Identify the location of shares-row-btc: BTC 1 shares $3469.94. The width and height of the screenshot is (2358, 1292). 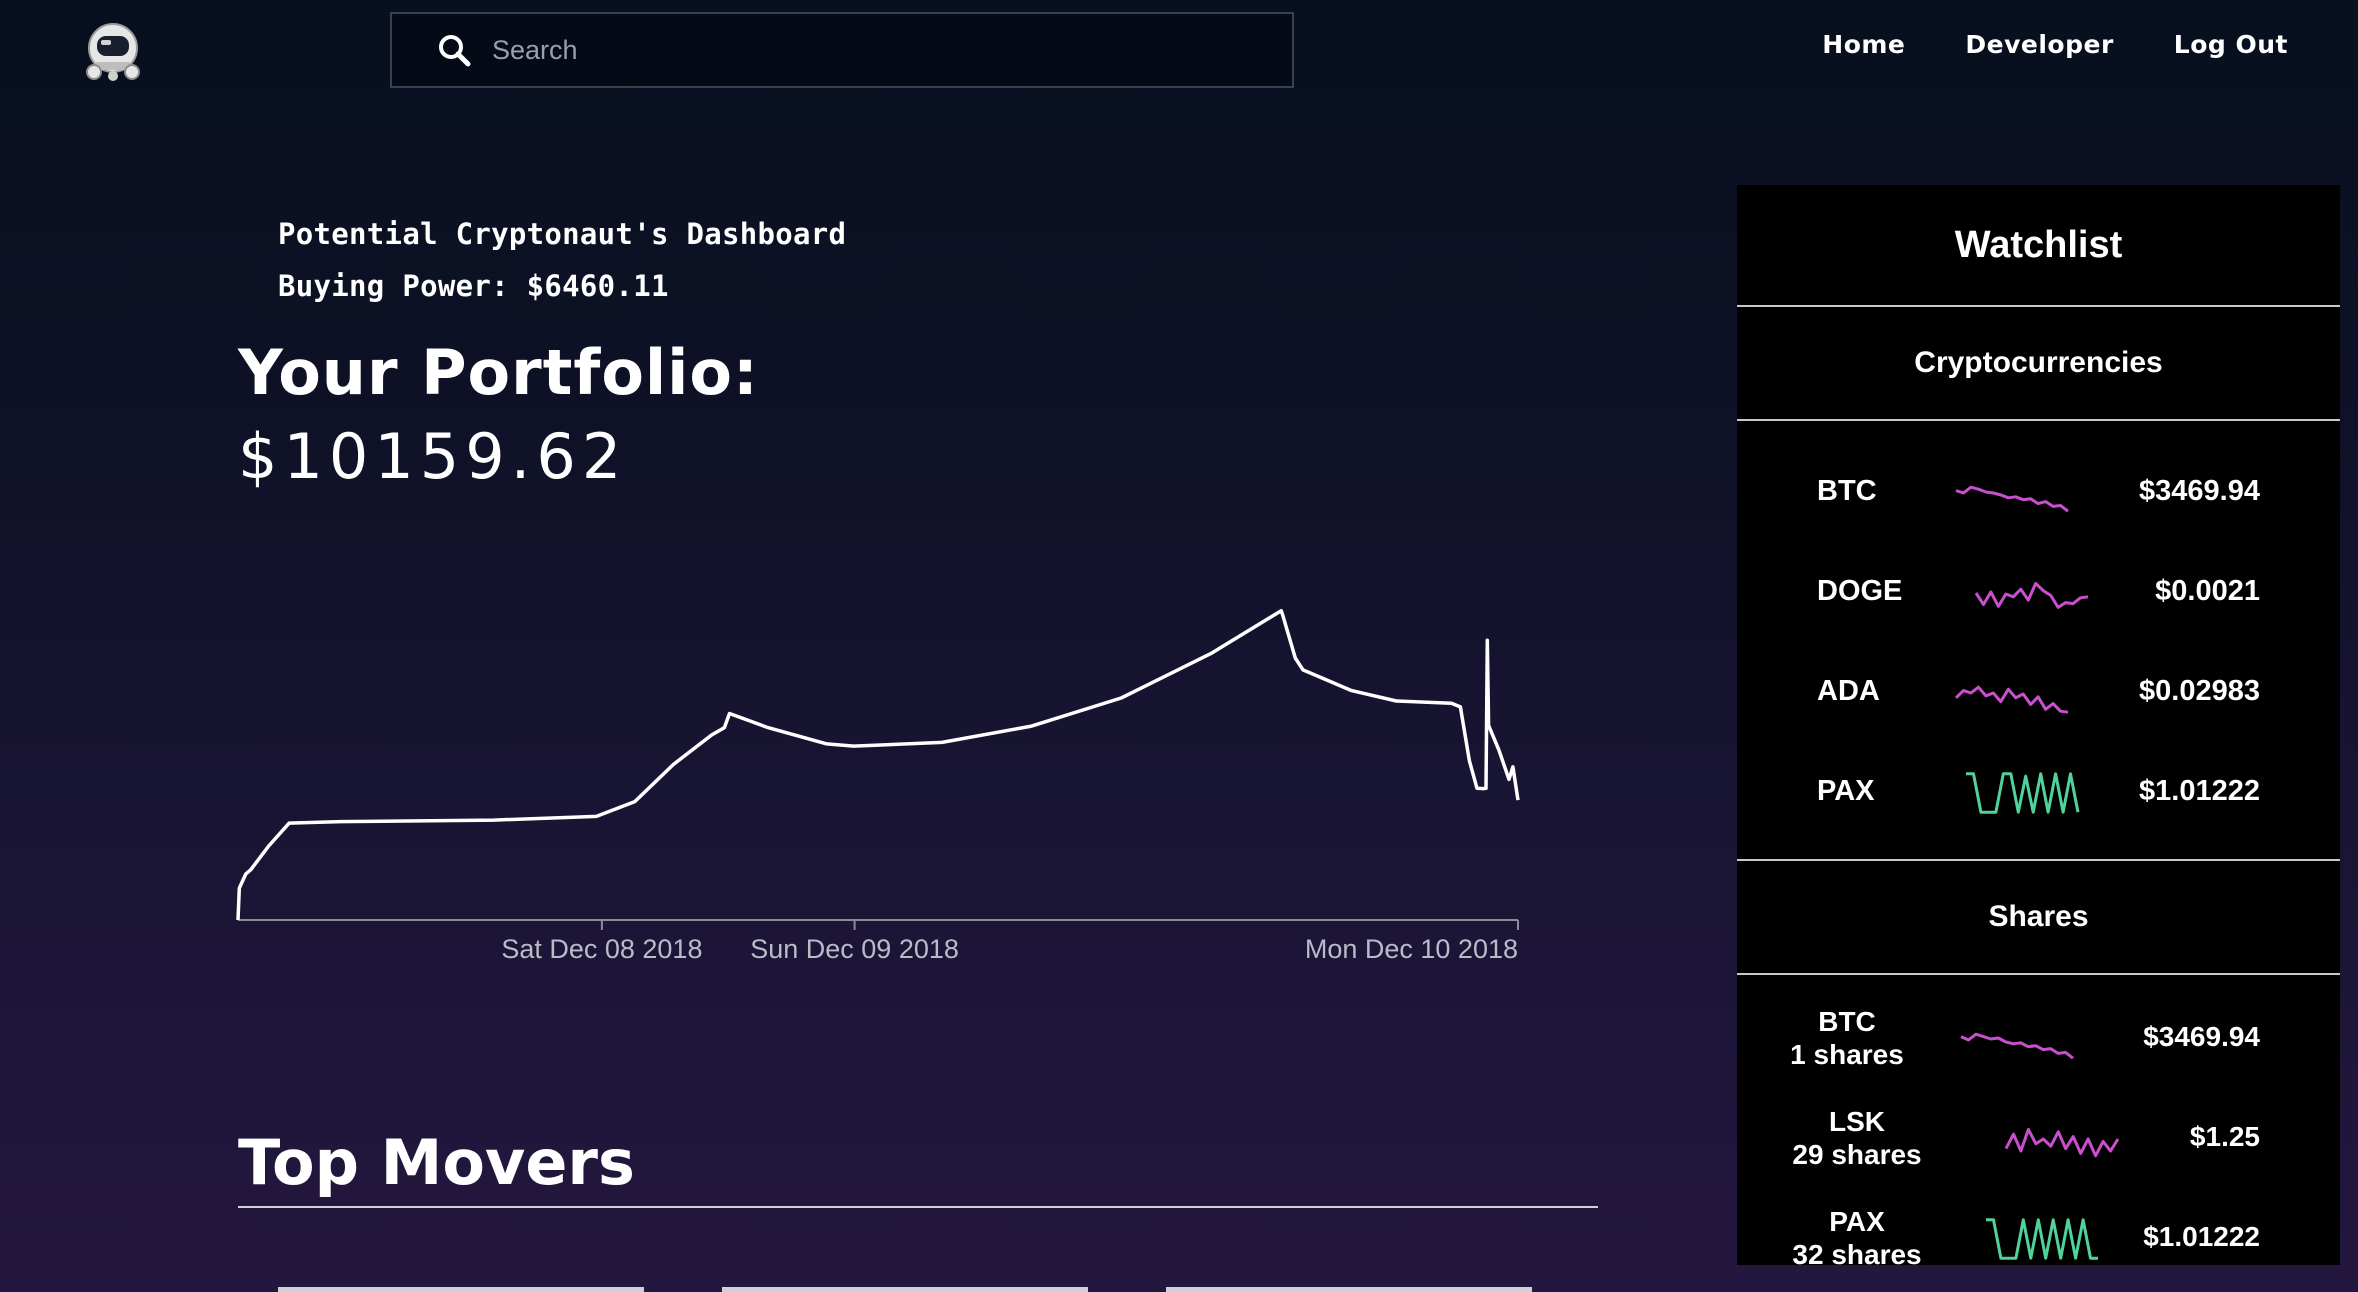
(2038, 1039).